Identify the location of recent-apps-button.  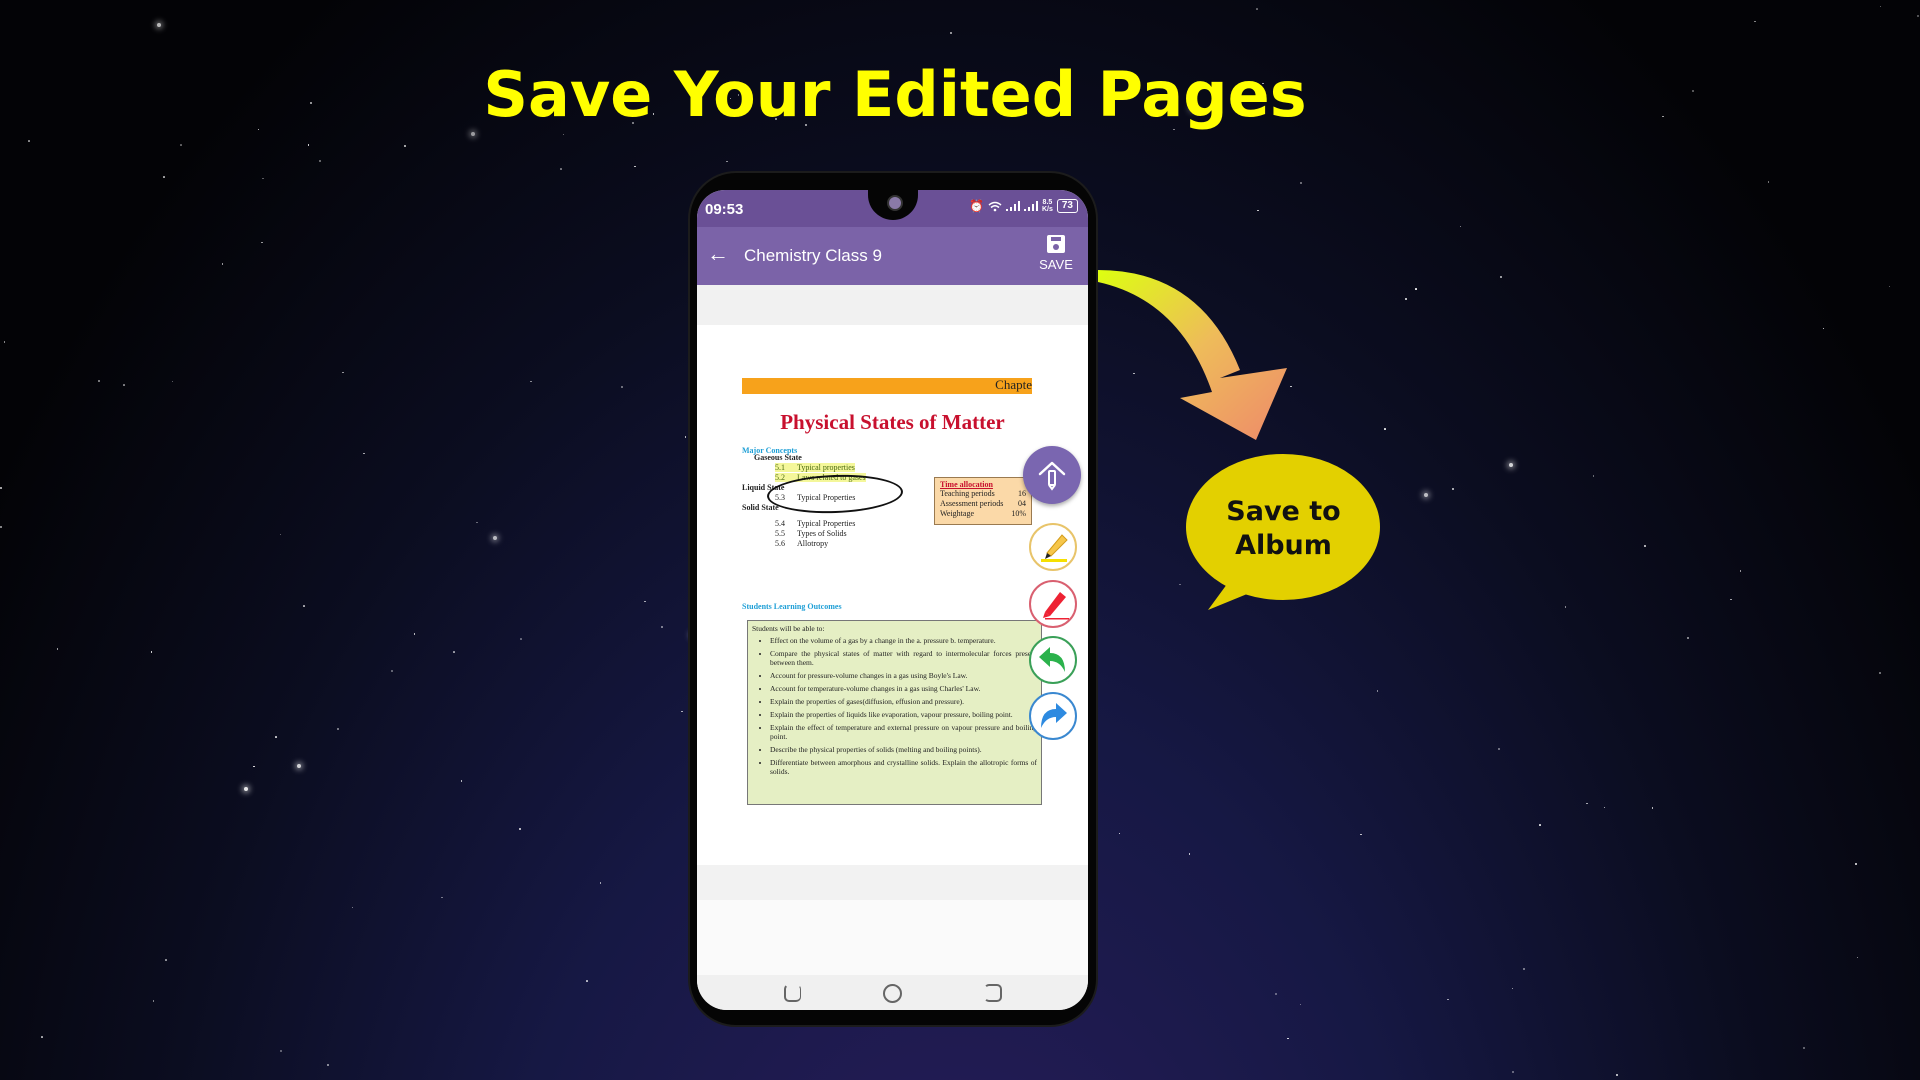
(792, 993).